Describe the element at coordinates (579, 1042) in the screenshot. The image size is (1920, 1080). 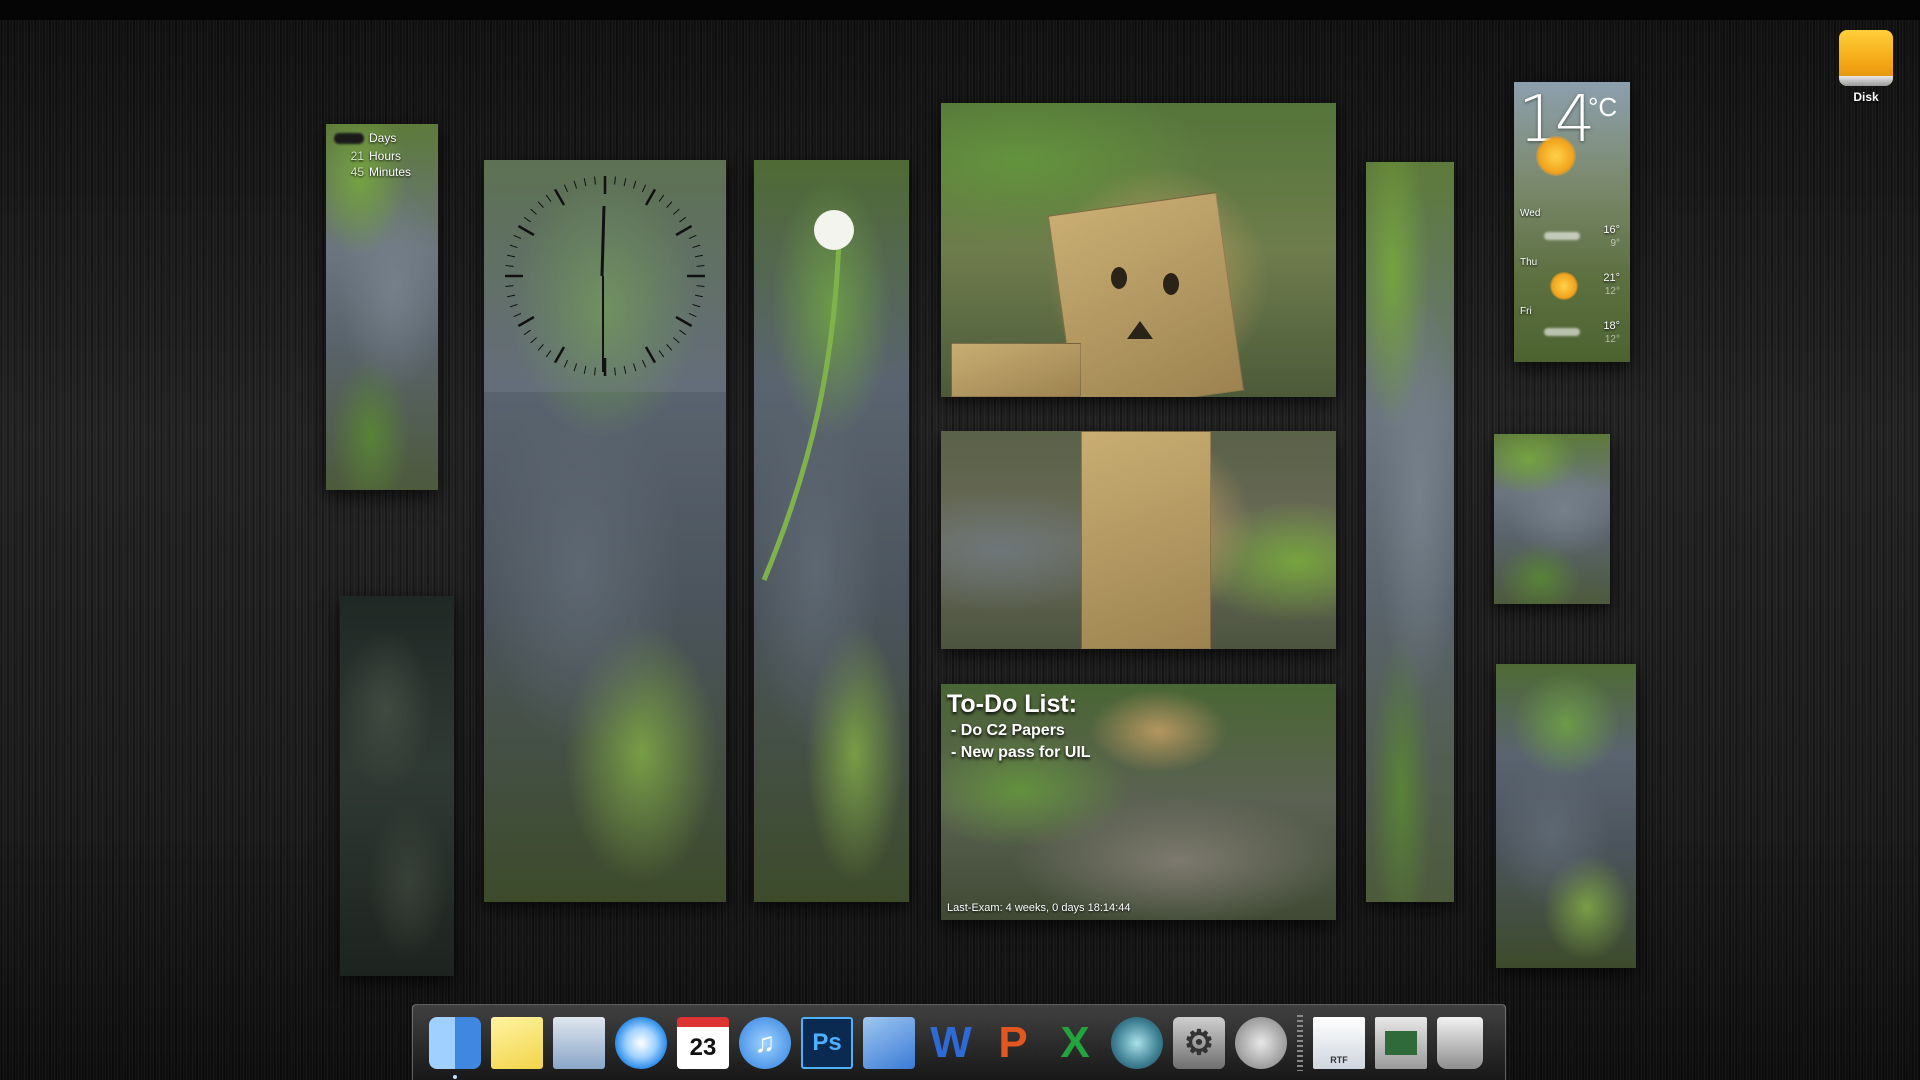
I see `mail-icon` at that location.